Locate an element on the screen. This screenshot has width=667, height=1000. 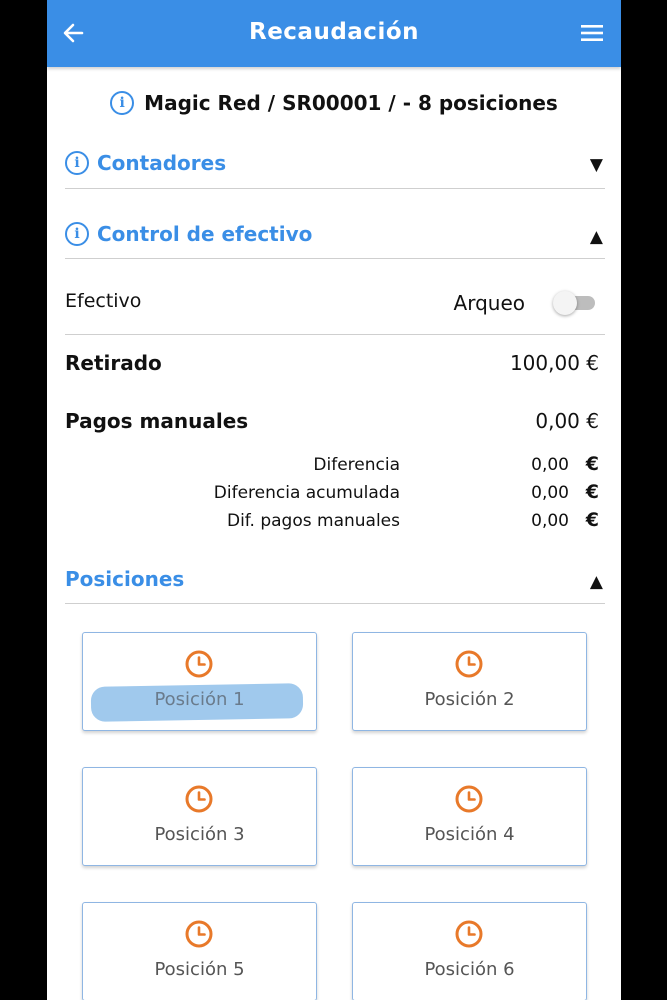
toggle-knob is located at coordinates (565, 303).